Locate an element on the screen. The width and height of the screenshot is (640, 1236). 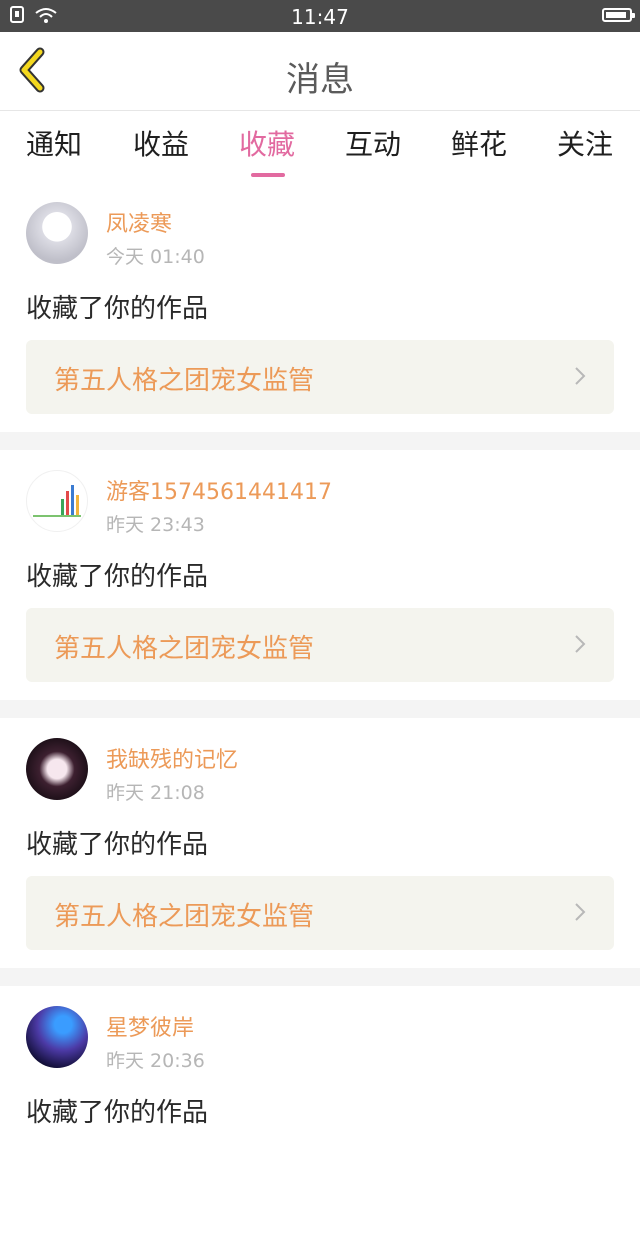
tab-earnings: 收益 is located at coordinates (161, 143).